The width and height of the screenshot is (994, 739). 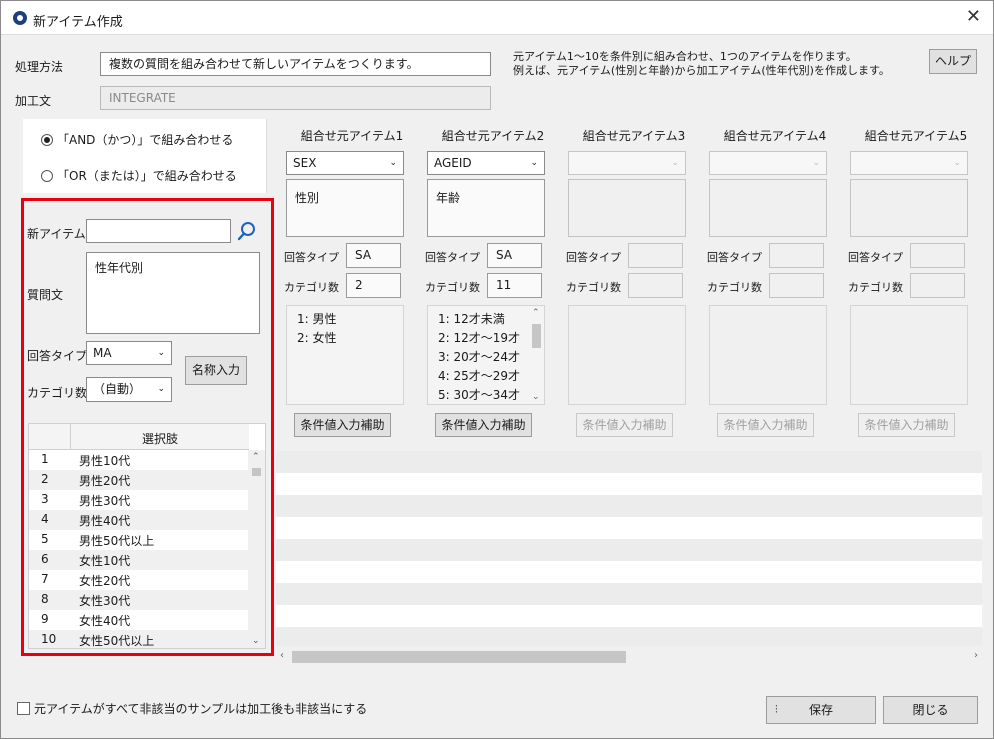 I want to click on source-item-select: AGEID ⌄, so click(x=486, y=163).